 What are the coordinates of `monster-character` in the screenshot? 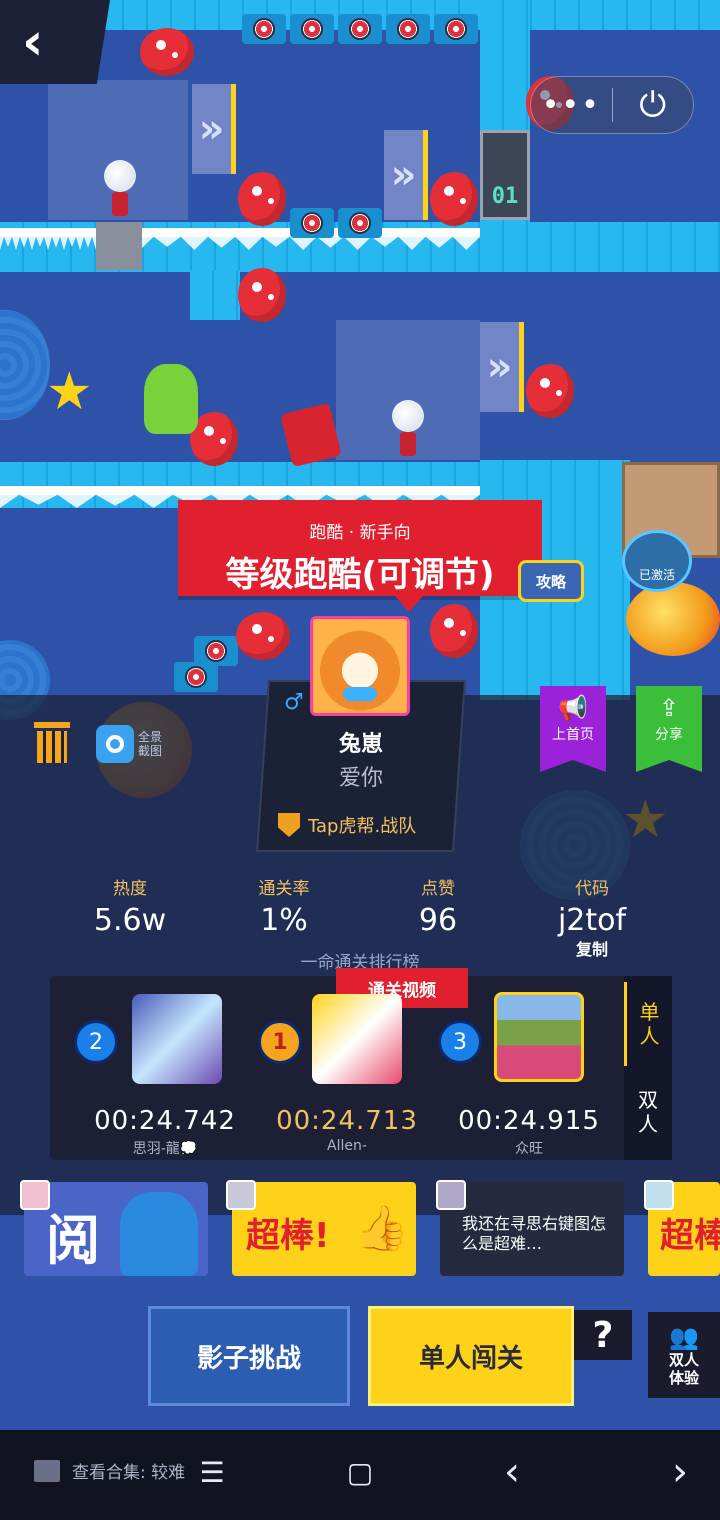 It's located at (171, 399).